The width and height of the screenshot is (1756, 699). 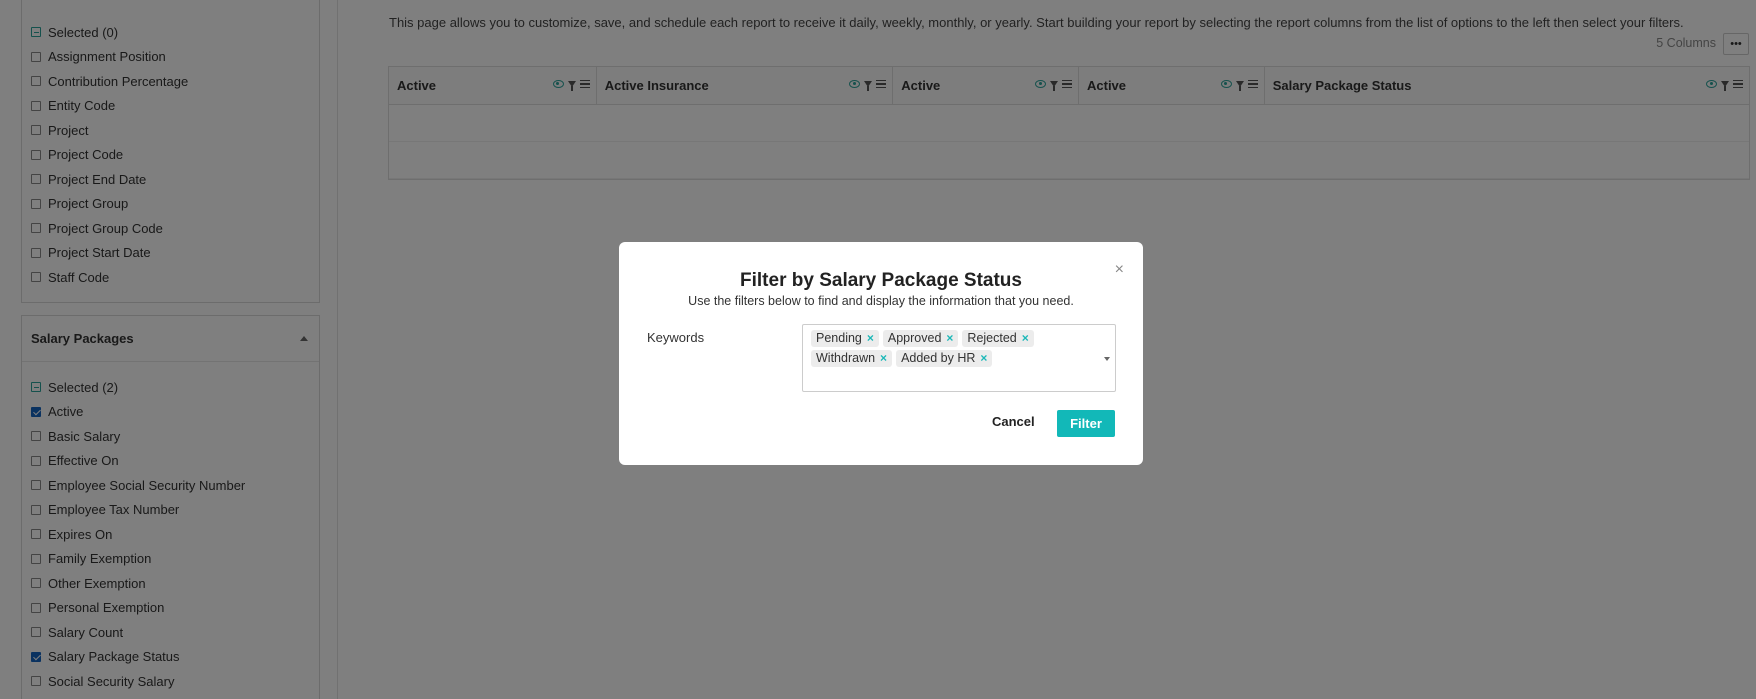 I want to click on keyword-tag-label: Pending, so click(x=839, y=338).